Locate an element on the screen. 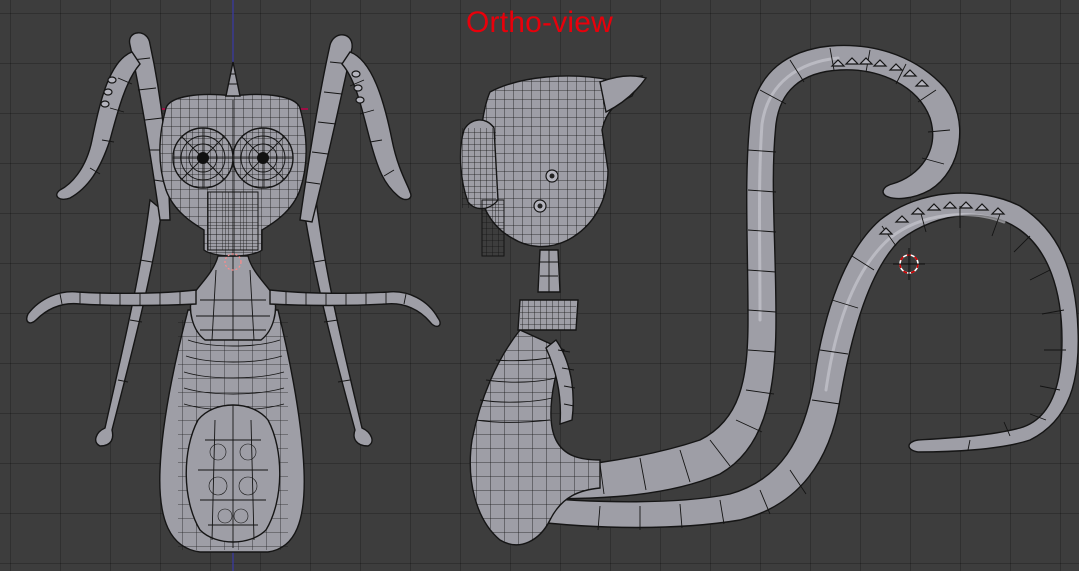 Image resolution: width=1079 pixels, height=571 pixels. 3d-cursor-icon is located at coordinates (909, 264).